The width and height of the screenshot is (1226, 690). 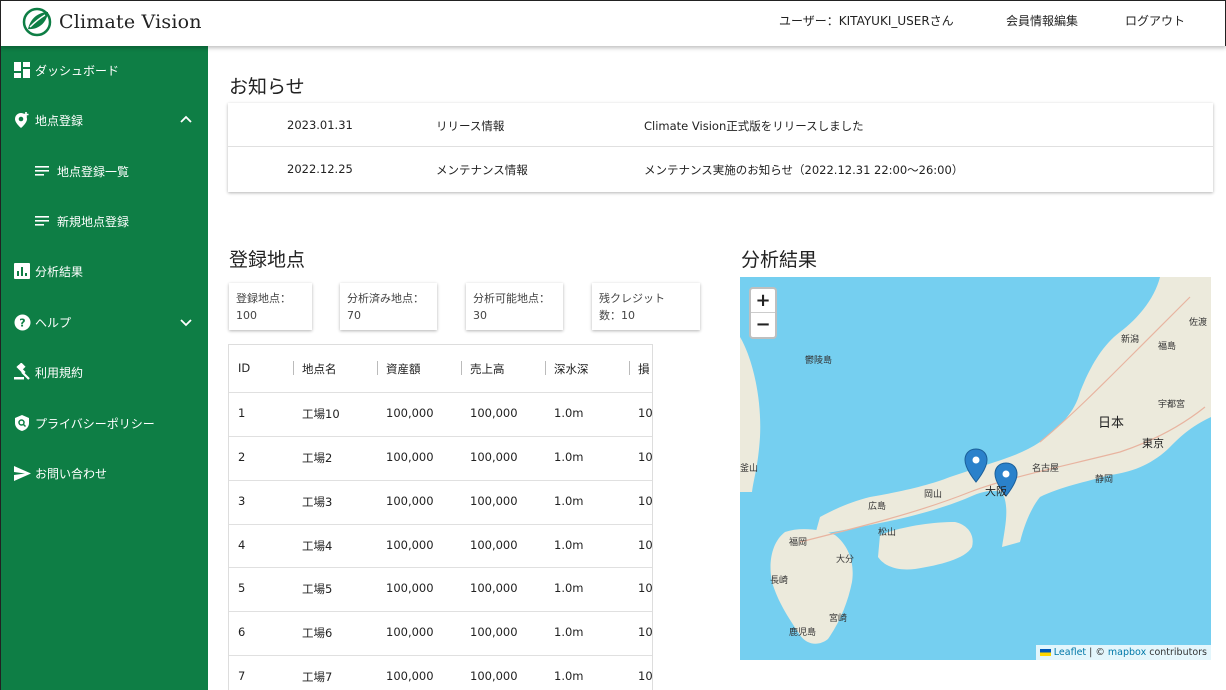 What do you see at coordinates (22, 473) in the screenshot?
I see `send-icon` at bounding box center [22, 473].